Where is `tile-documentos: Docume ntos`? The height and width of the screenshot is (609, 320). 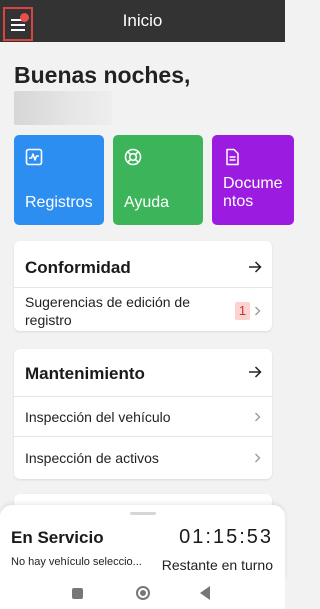
tile-documentos: Docume ntos is located at coordinates (253, 180).